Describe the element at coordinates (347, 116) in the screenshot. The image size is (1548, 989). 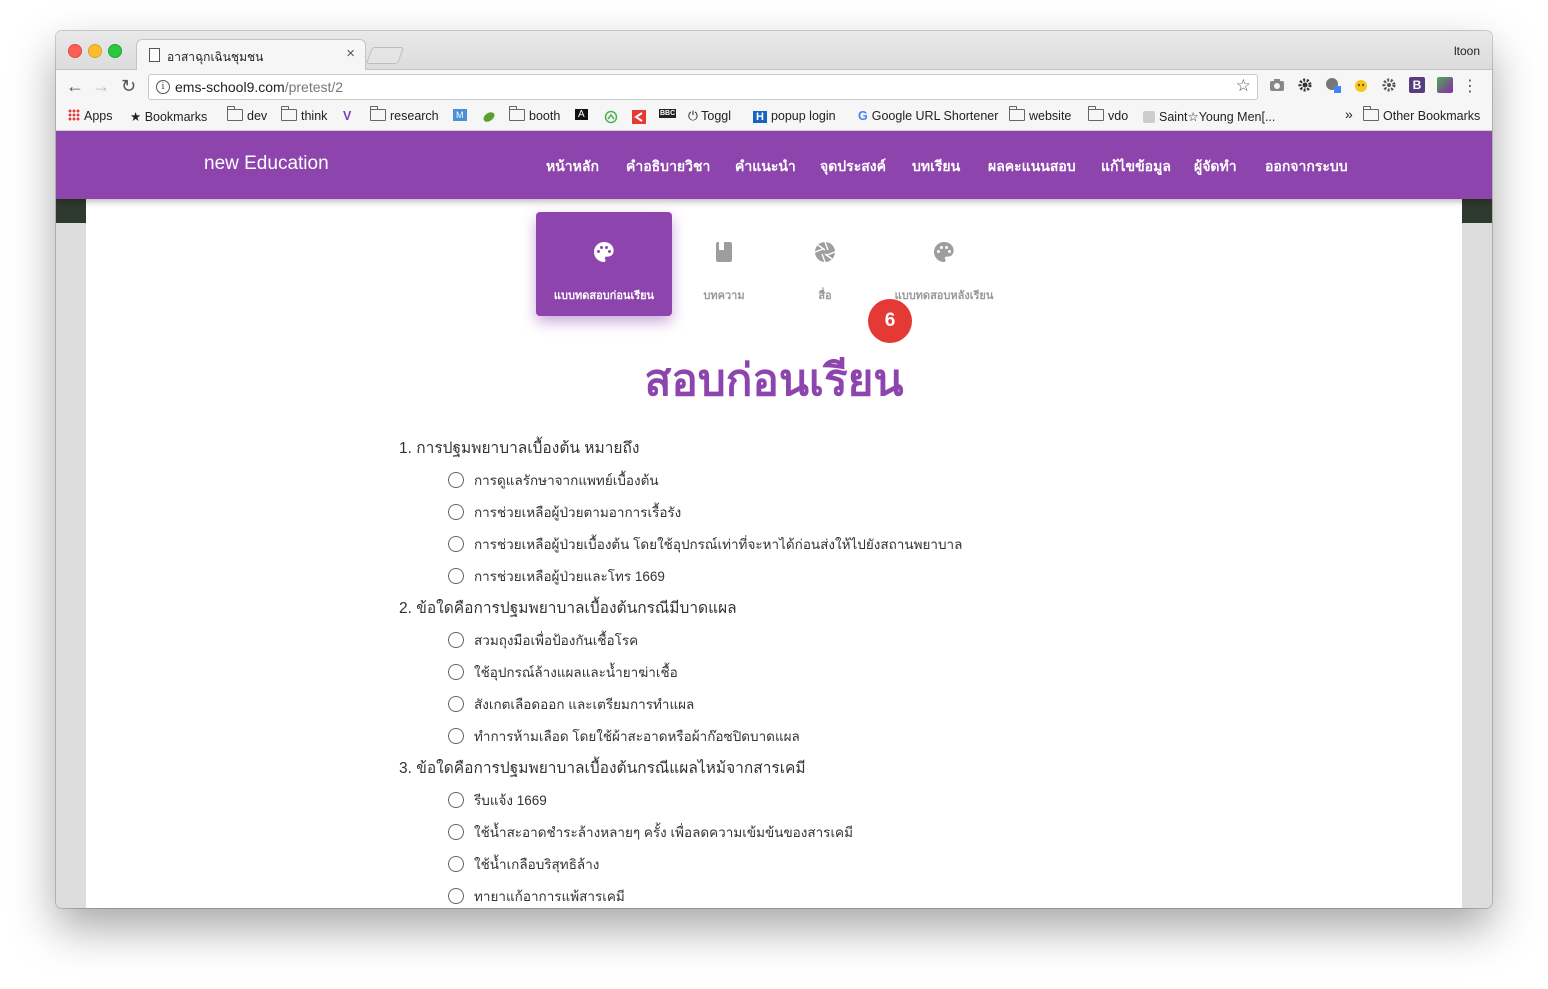
I see `v-bookmark-icon: V` at that location.